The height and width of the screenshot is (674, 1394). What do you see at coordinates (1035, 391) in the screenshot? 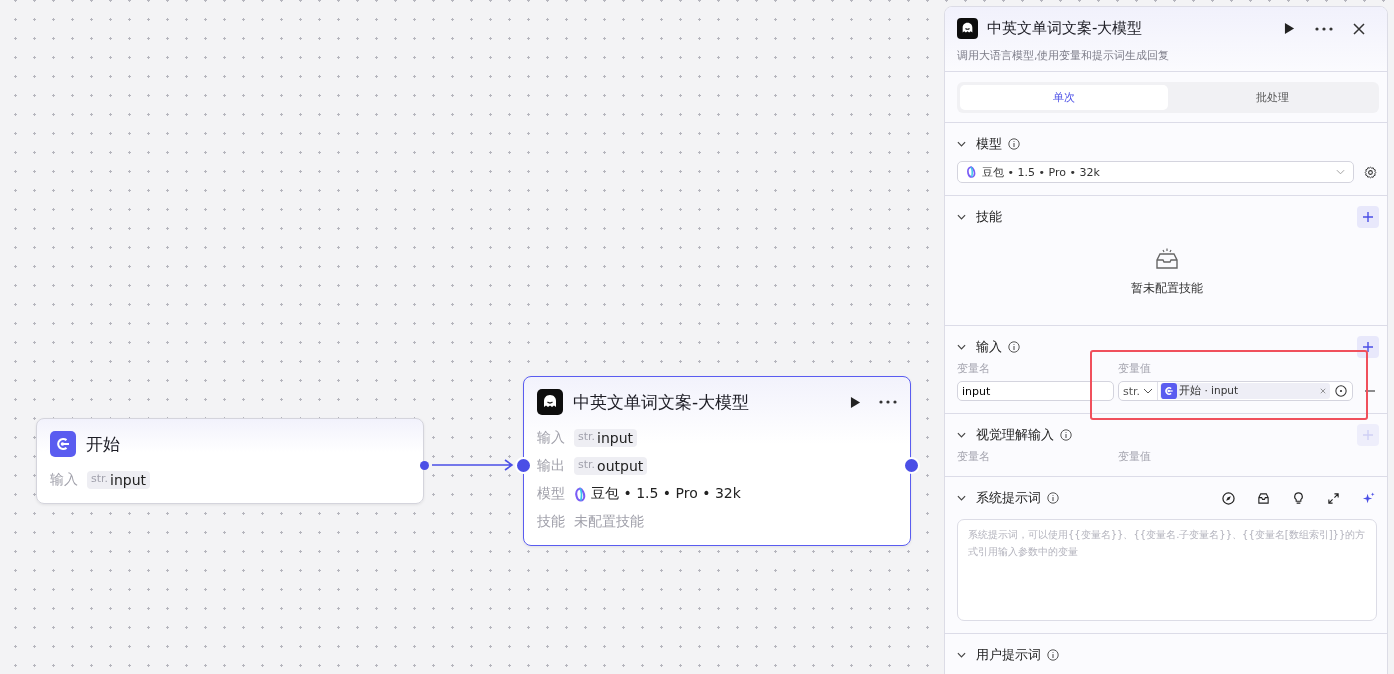
I see `variable-name-field: input` at bounding box center [1035, 391].